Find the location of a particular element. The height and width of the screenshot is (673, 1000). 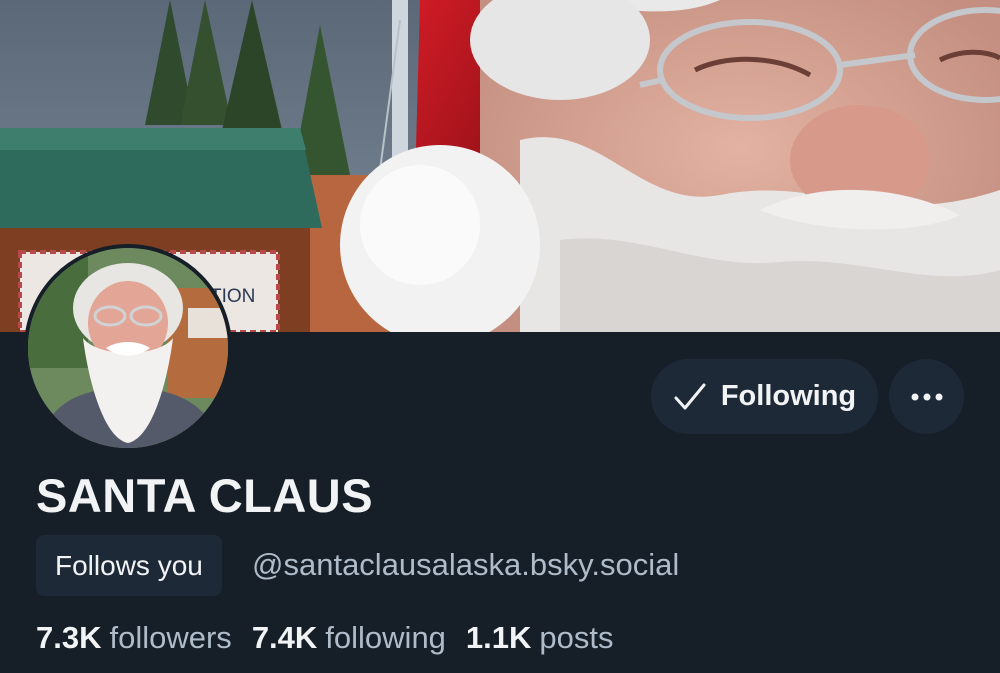

check-icon is located at coordinates (690, 396).